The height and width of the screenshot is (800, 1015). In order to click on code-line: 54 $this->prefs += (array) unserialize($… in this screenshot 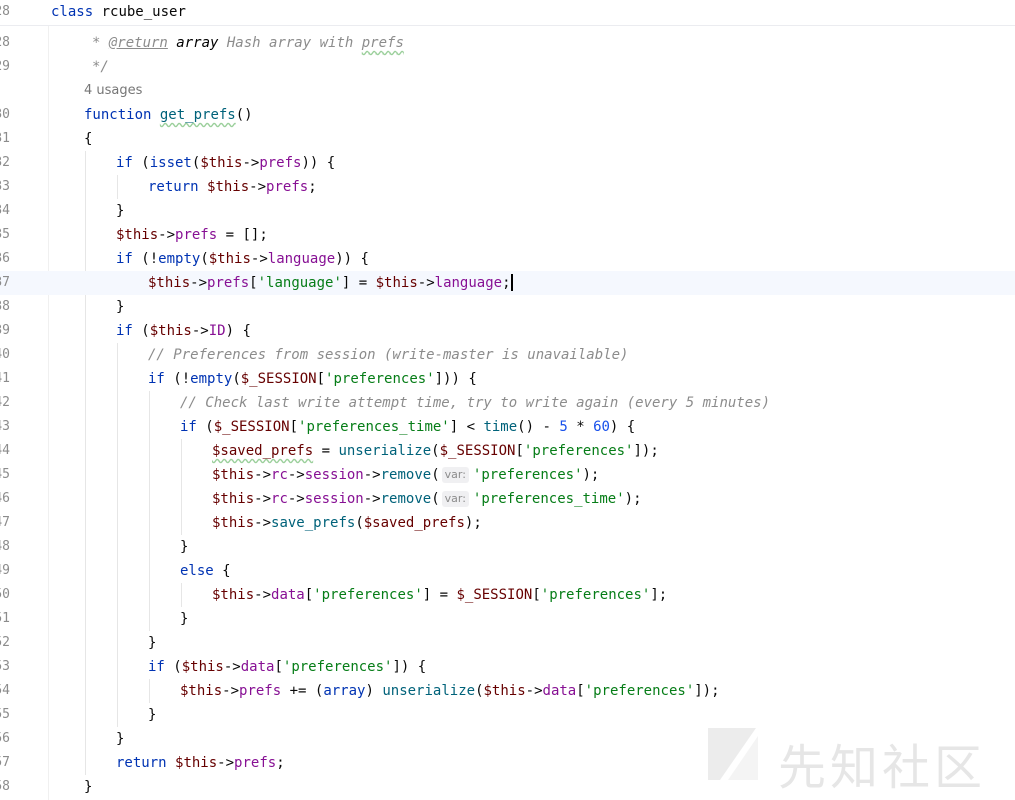, I will do `click(507, 691)`.